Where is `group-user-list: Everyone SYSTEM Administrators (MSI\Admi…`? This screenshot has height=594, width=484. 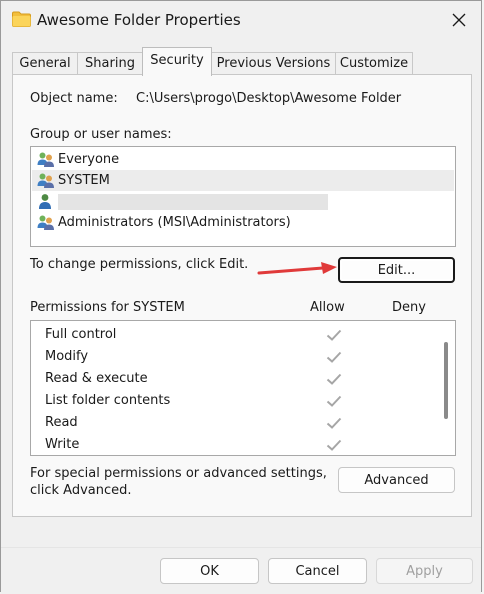 group-user-list: Everyone SYSTEM Administrators (MSI\Admi… is located at coordinates (243, 196).